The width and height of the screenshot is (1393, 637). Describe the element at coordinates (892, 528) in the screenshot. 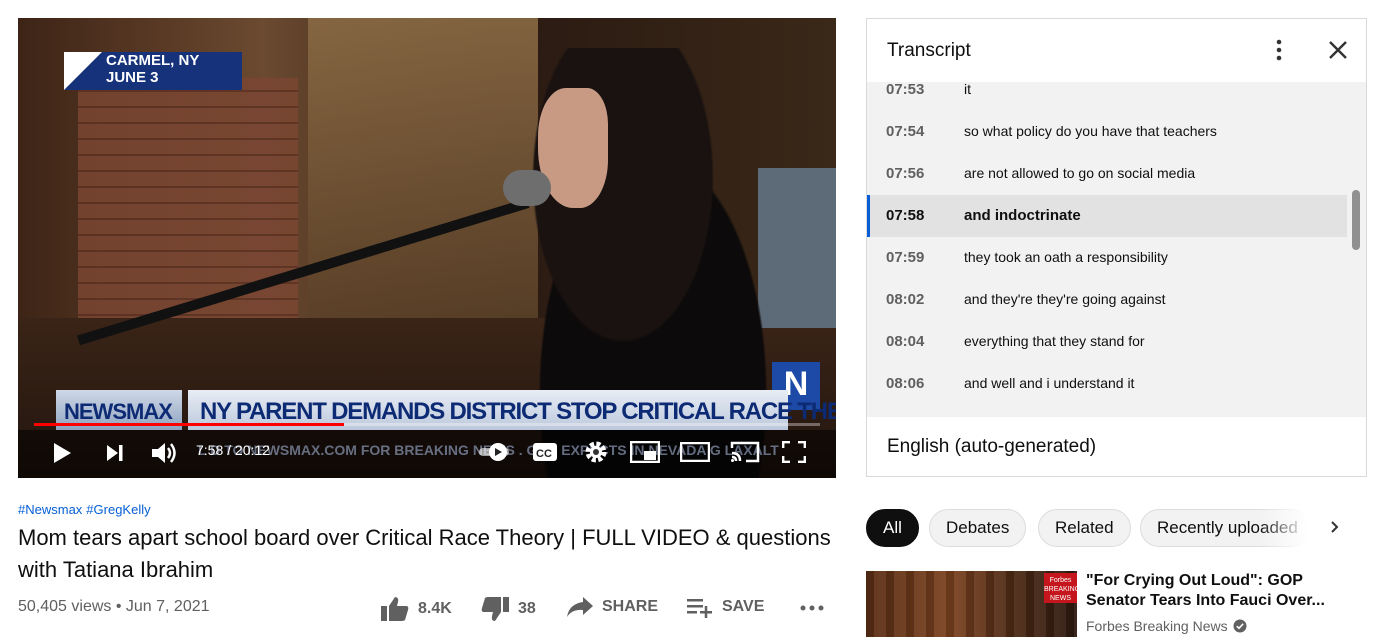

I see `chip-all: All` at that location.